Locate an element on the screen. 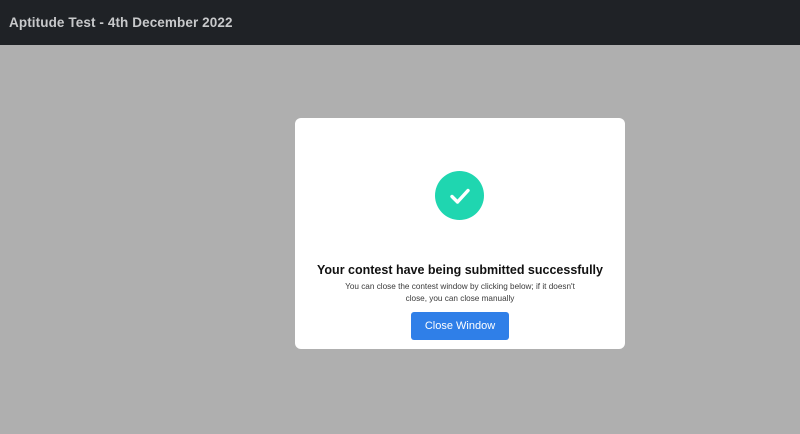  page-title: Aptitude Test - 4th December 2022 is located at coordinates (121, 22).